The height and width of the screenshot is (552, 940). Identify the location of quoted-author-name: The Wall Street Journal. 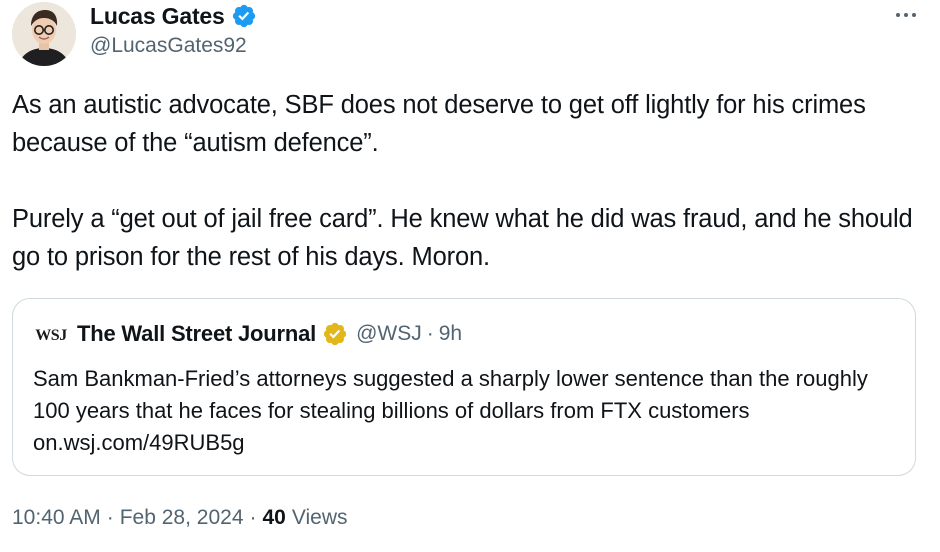
(196, 334).